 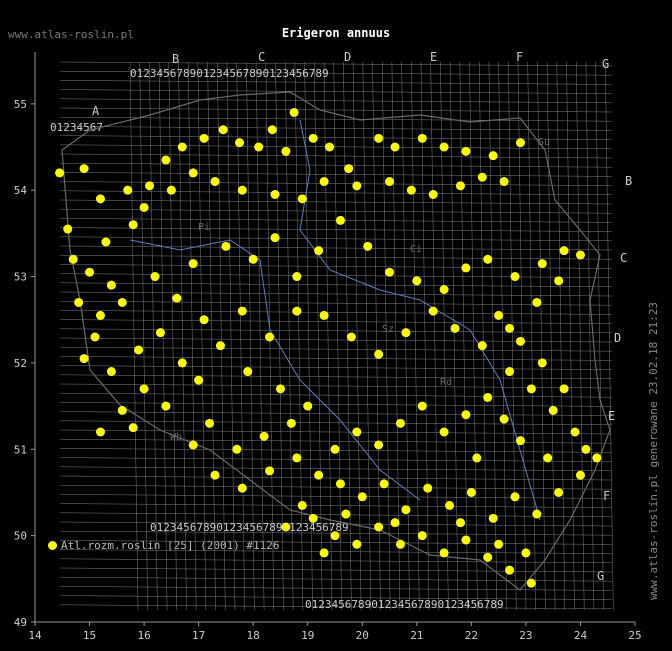 What do you see at coordinates (605, 64) in the screenshot?
I see `grid-letter: G` at bounding box center [605, 64].